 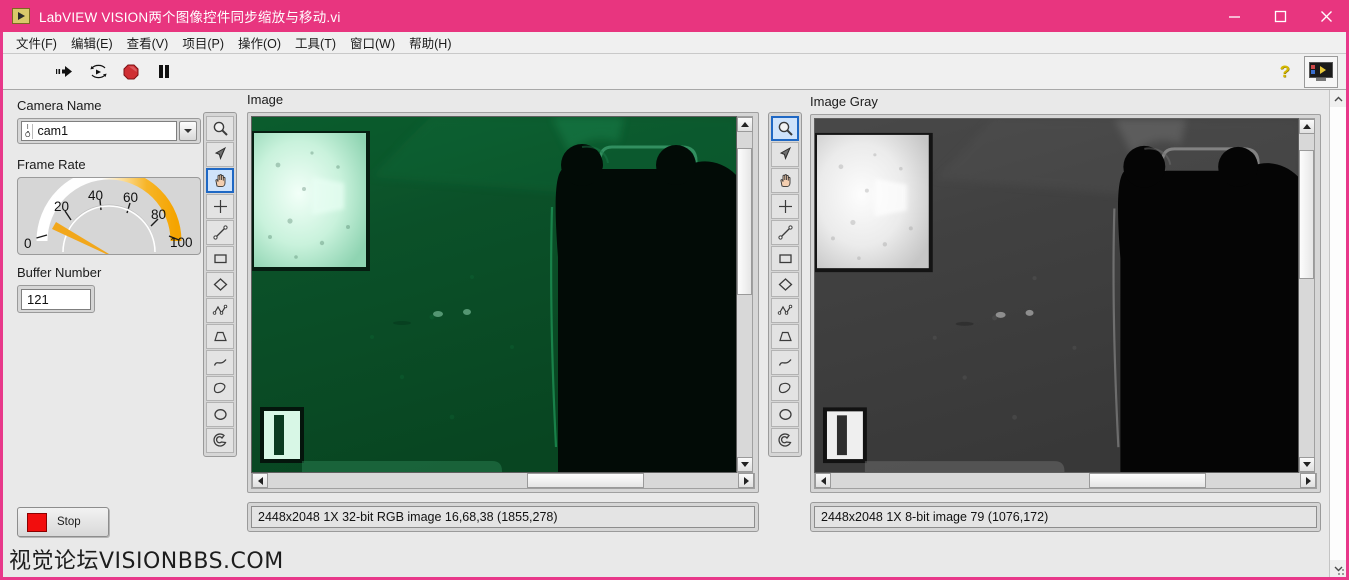 I want to click on camera-name-input: IO cam1, so click(x=99, y=131).